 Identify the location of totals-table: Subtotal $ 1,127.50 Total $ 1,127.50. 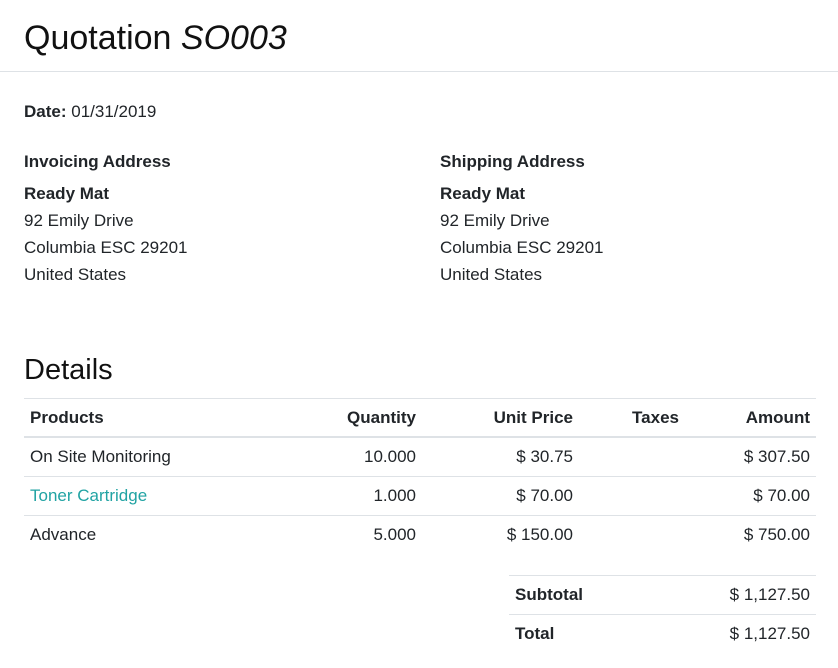
(662, 614).